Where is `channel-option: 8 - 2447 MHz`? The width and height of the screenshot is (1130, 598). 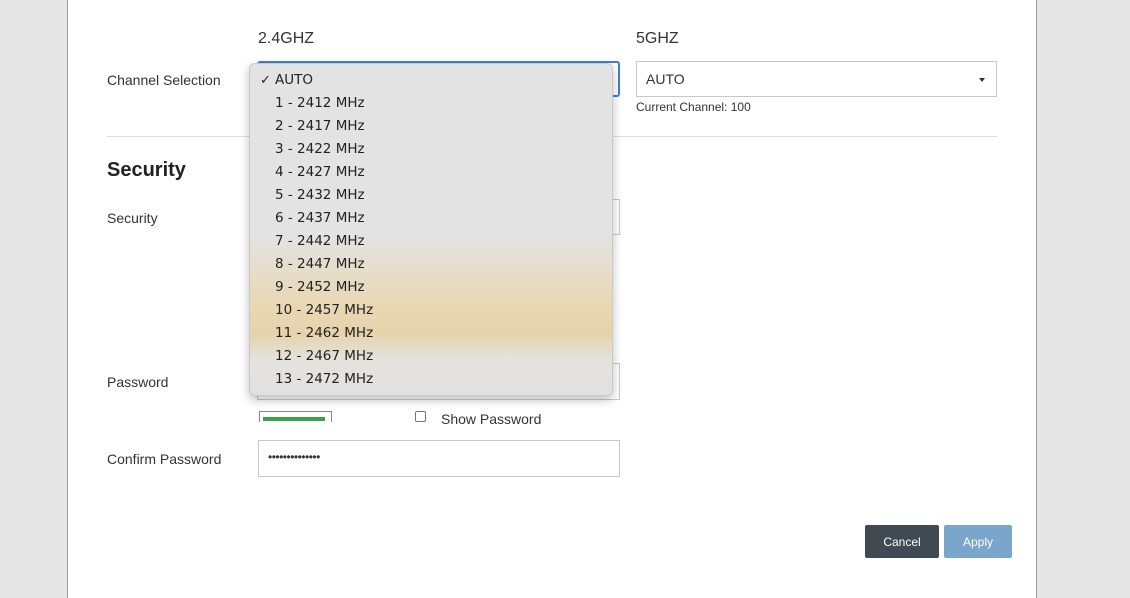
channel-option: 8 - 2447 MHz is located at coordinates (431, 264).